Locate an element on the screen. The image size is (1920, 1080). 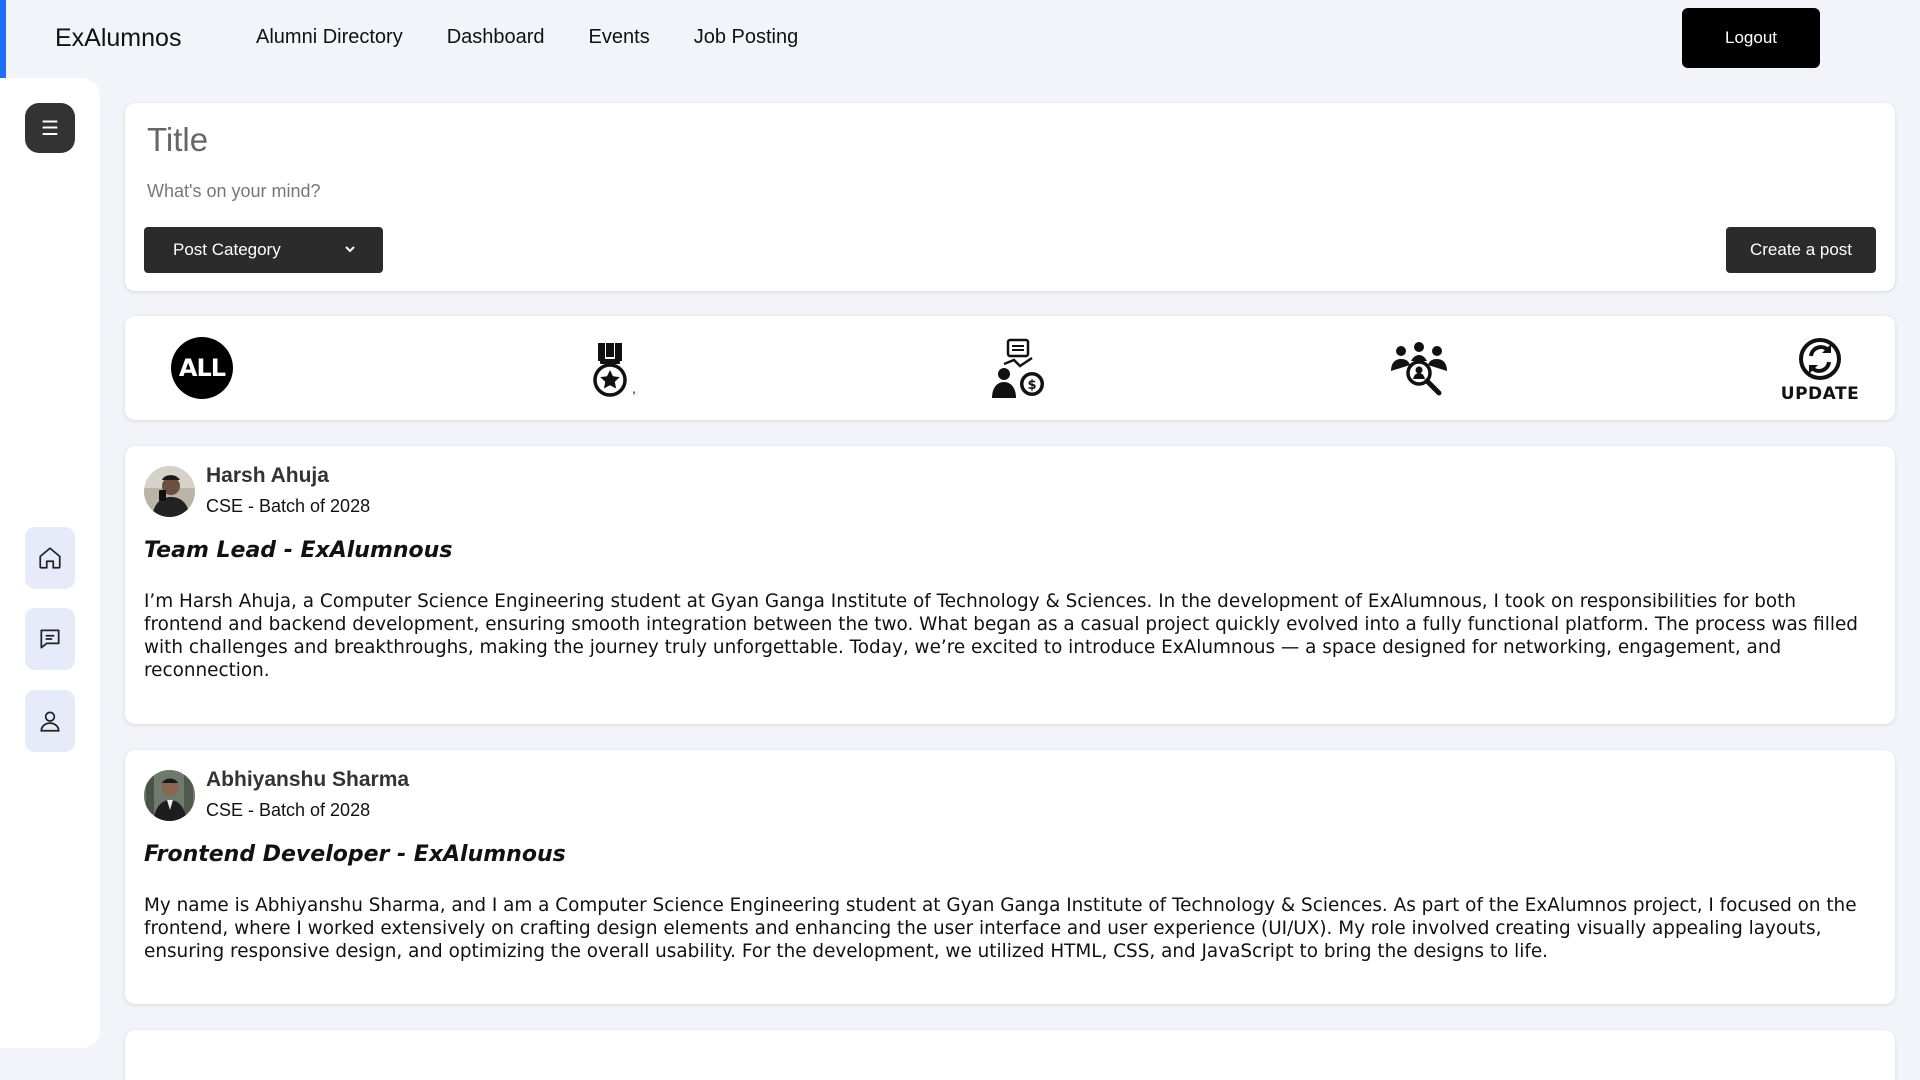
accent-edge is located at coordinates (3, 39).